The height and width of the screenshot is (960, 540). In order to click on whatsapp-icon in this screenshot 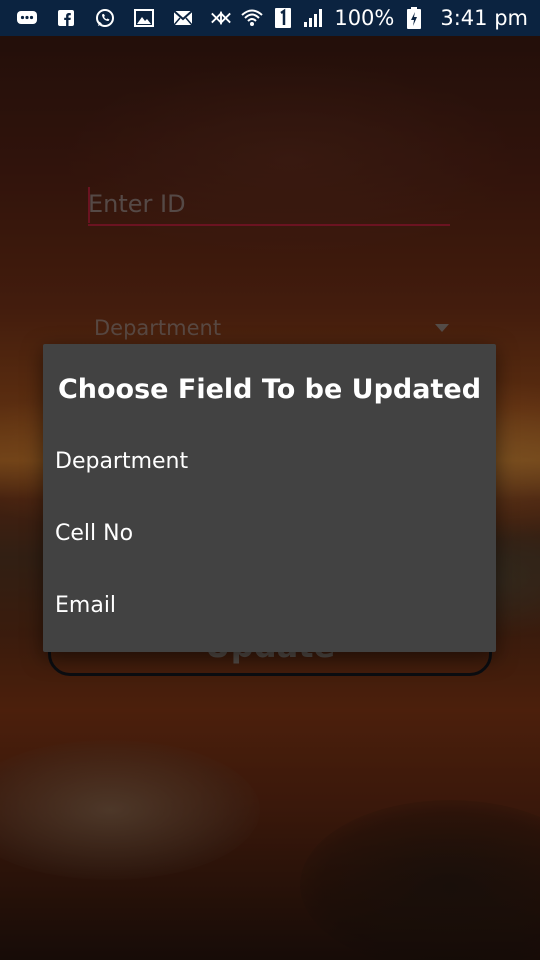, I will do `click(105, 18)`.